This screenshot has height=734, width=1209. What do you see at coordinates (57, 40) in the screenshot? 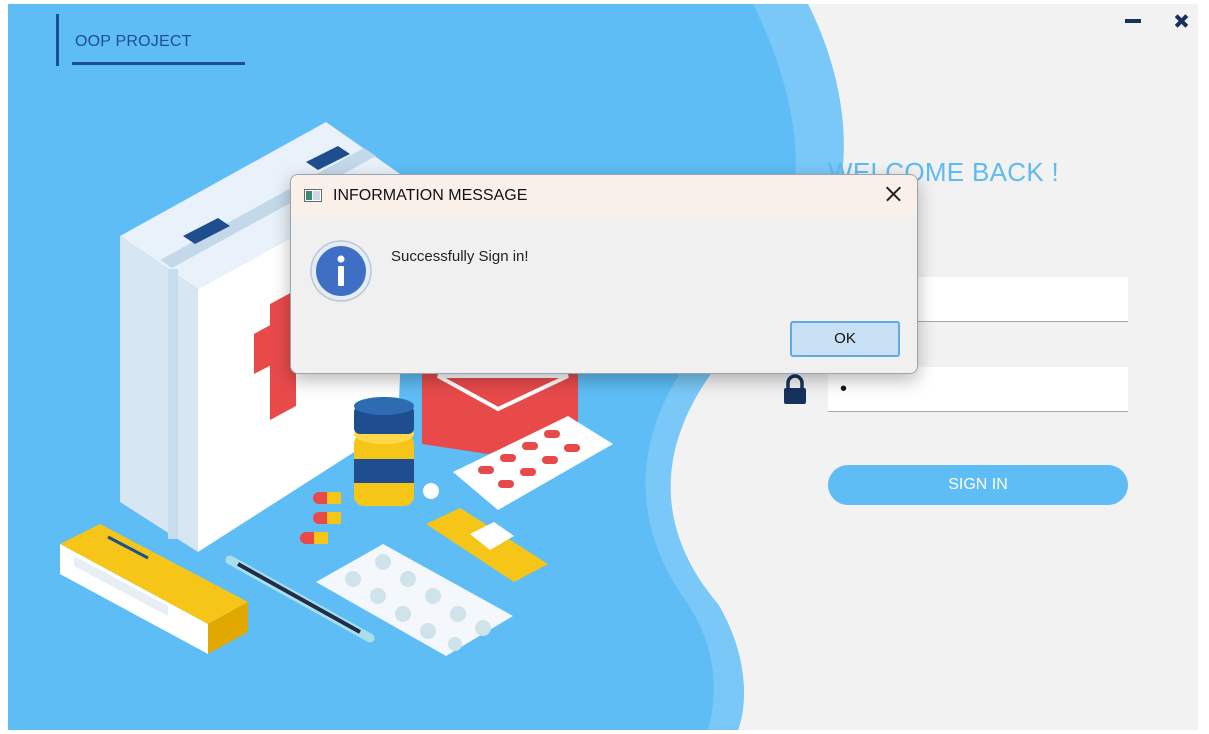
I see `brand-accent-bar` at bounding box center [57, 40].